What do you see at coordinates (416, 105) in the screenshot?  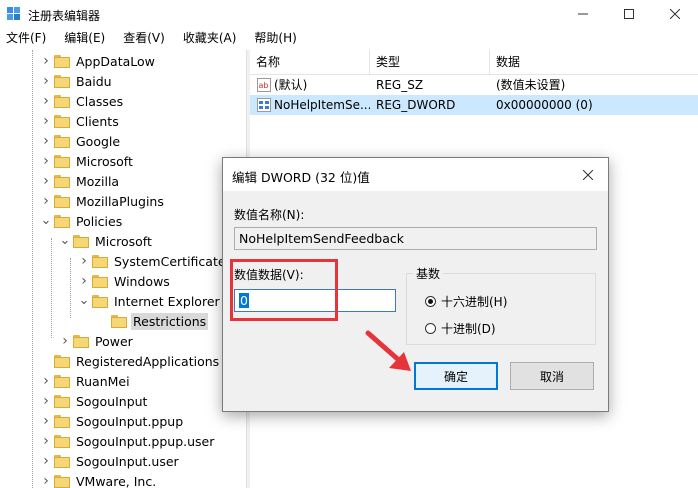 I see `value-type: REG_DWORD` at bounding box center [416, 105].